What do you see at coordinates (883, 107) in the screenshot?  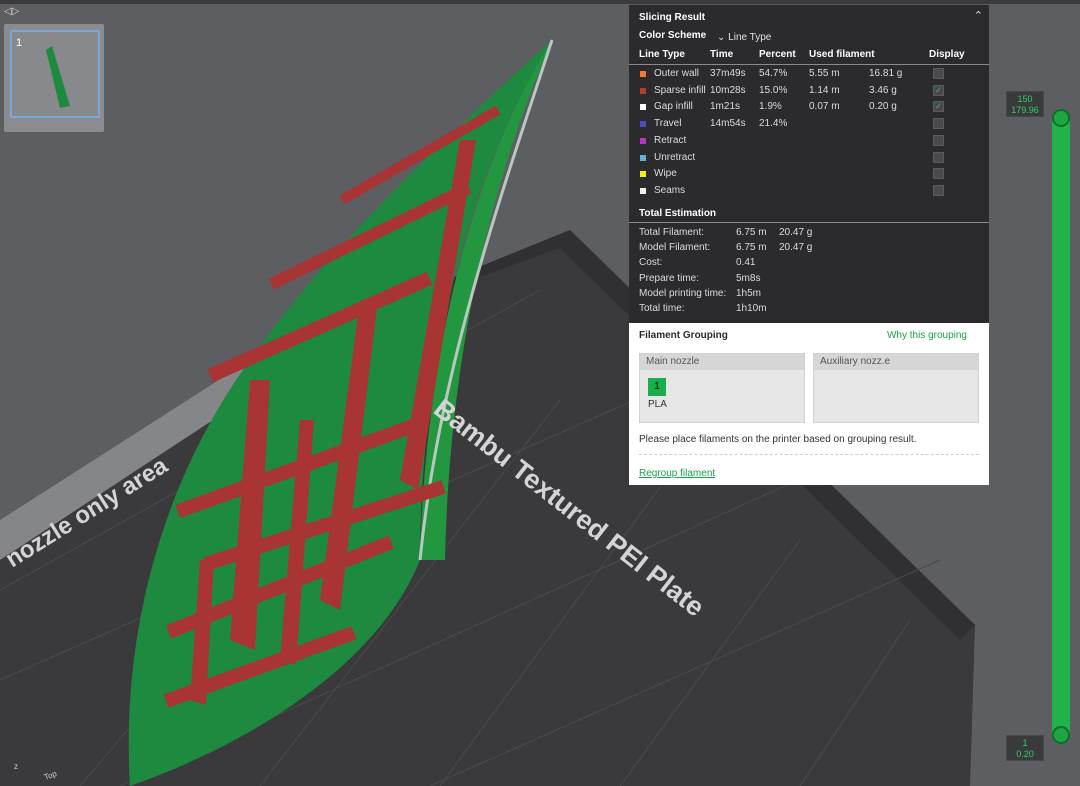 I see `line-type-weight: 0.20 g` at bounding box center [883, 107].